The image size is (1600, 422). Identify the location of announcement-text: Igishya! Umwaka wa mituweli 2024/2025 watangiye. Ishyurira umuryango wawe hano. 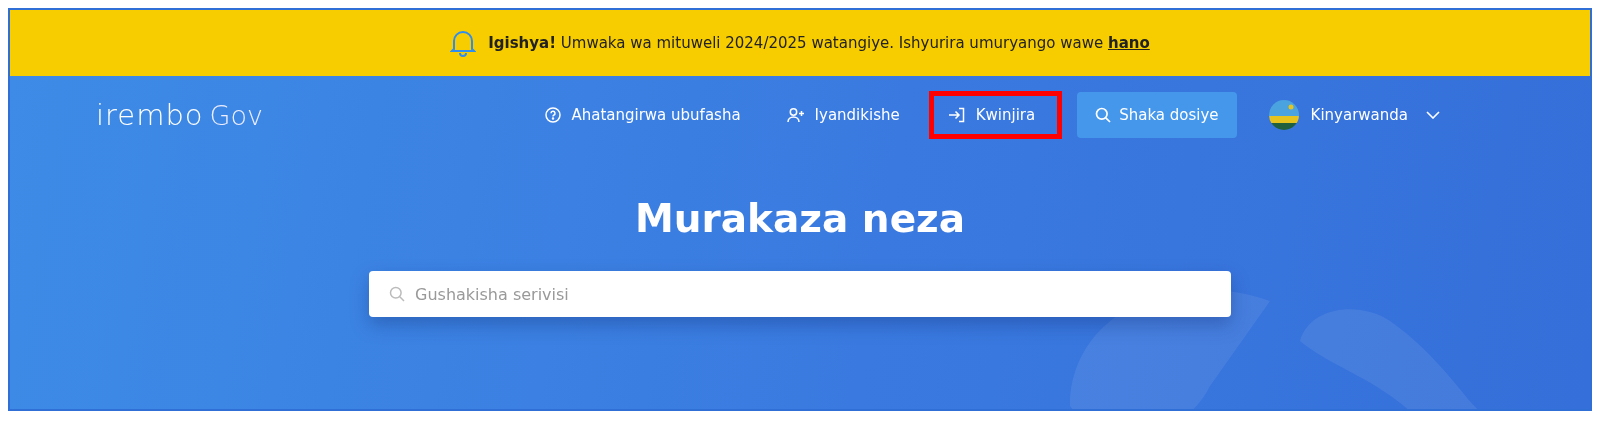
(819, 43).